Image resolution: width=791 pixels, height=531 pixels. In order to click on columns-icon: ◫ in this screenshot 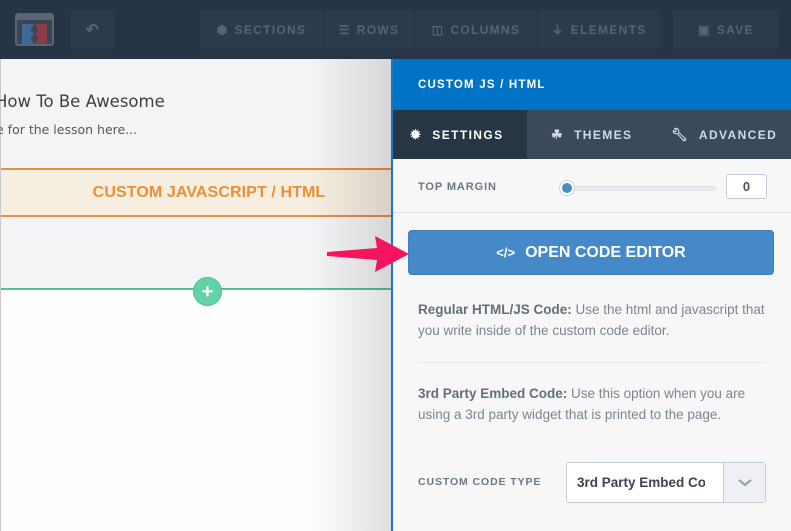, I will do `click(438, 29)`.